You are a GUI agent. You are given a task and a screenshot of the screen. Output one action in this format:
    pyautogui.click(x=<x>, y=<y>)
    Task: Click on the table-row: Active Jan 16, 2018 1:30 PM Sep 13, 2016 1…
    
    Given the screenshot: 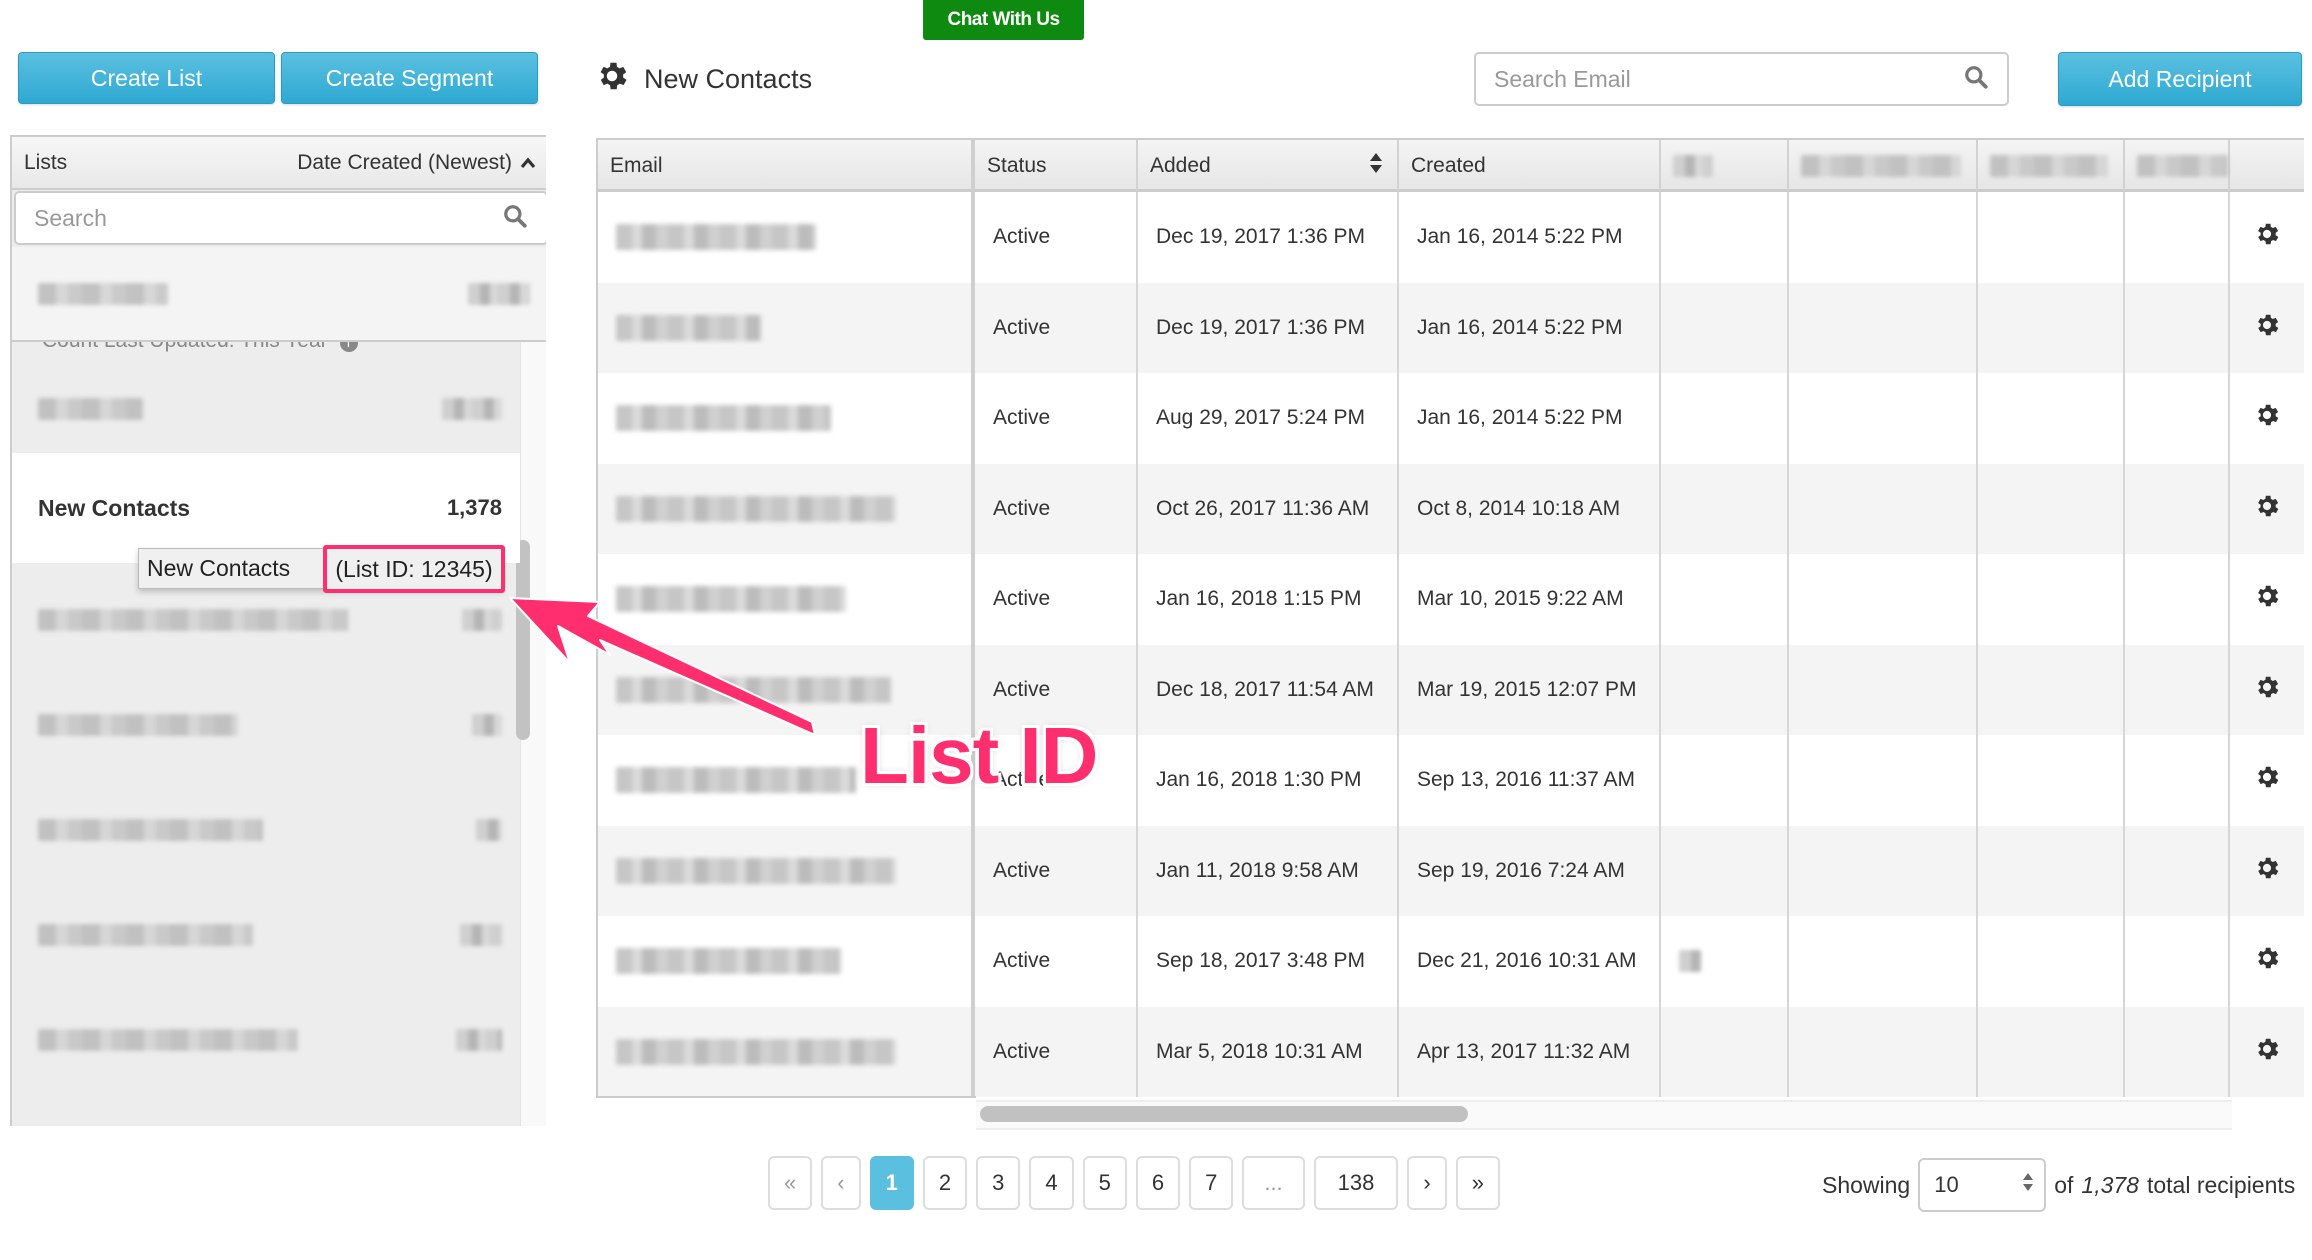 What is the action you would take?
    pyautogui.click(x=1451, y=780)
    